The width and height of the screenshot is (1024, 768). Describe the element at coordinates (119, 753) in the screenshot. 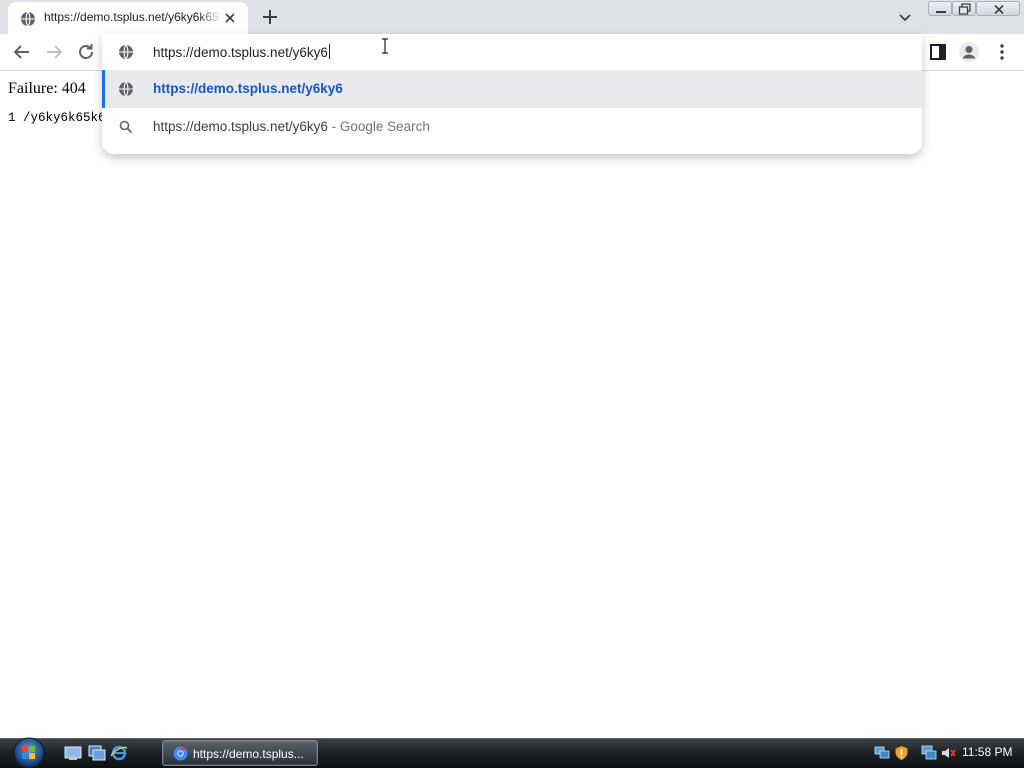

I see `internet-explorer-icon` at that location.